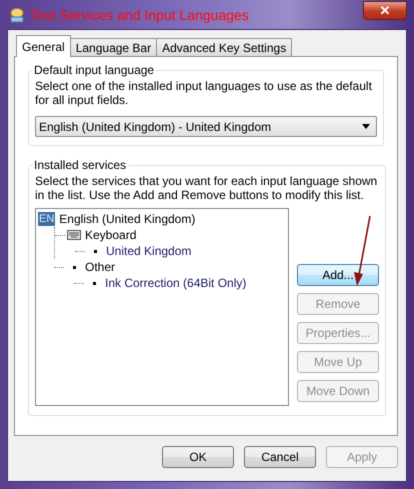  What do you see at coordinates (280, 457) in the screenshot?
I see `dialog-button: Cancel` at bounding box center [280, 457].